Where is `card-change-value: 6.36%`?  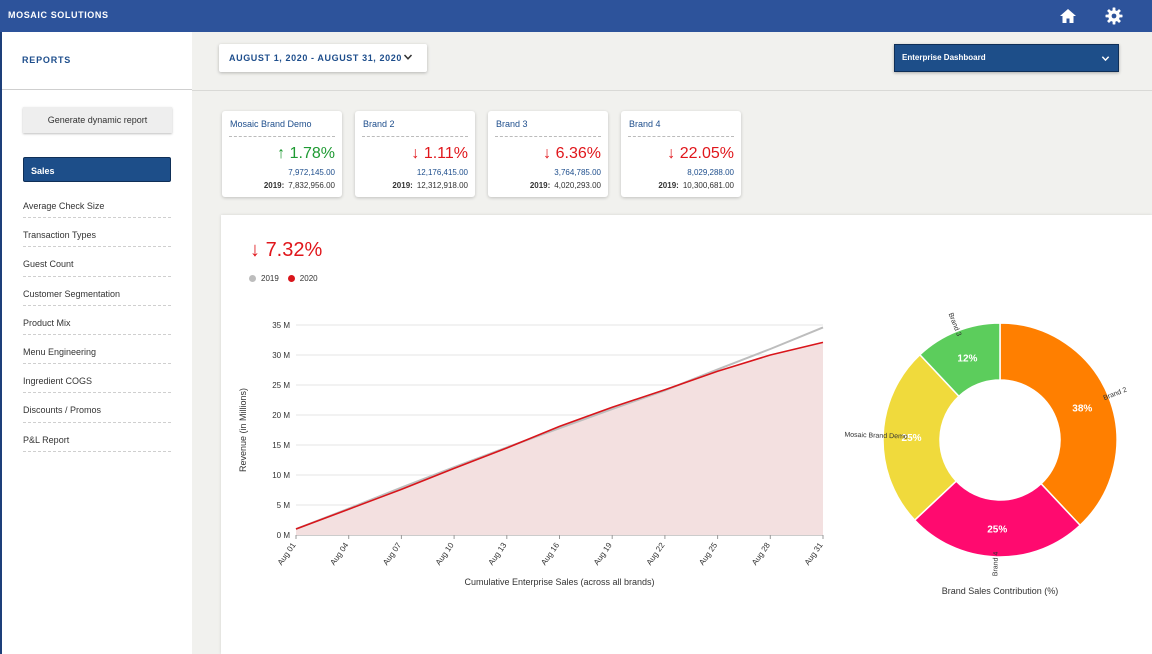 card-change-value: 6.36% is located at coordinates (578, 153).